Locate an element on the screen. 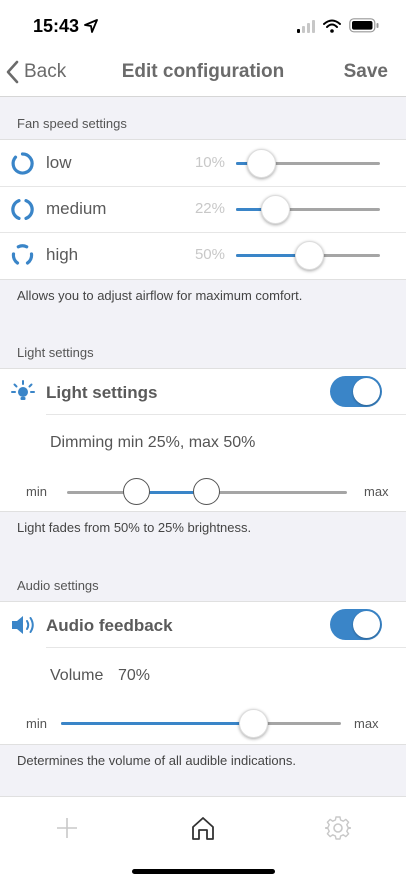 This screenshot has height=884, width=406. slider-fill is located at coordinates (157, 723).